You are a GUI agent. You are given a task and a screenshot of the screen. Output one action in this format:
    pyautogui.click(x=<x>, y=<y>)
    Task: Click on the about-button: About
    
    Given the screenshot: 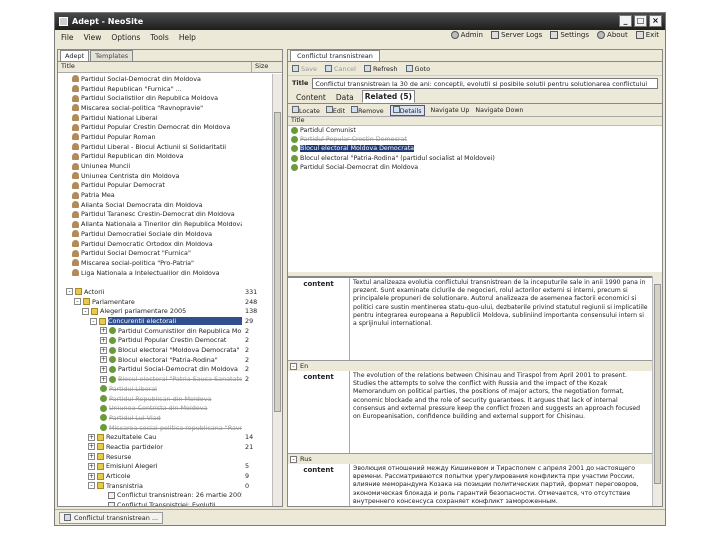 What is the action you would take?
    pyautogui.click(x=612, y=35)
    